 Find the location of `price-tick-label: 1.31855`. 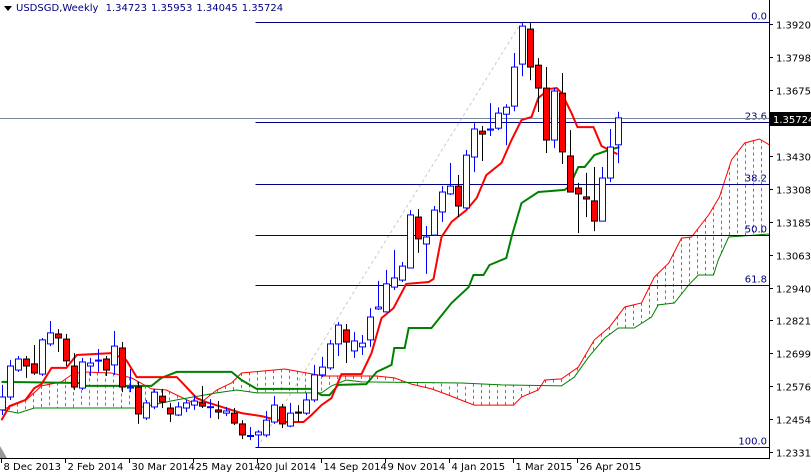

price-tick-label: 1.31855 is located at coordinates (793, 224).